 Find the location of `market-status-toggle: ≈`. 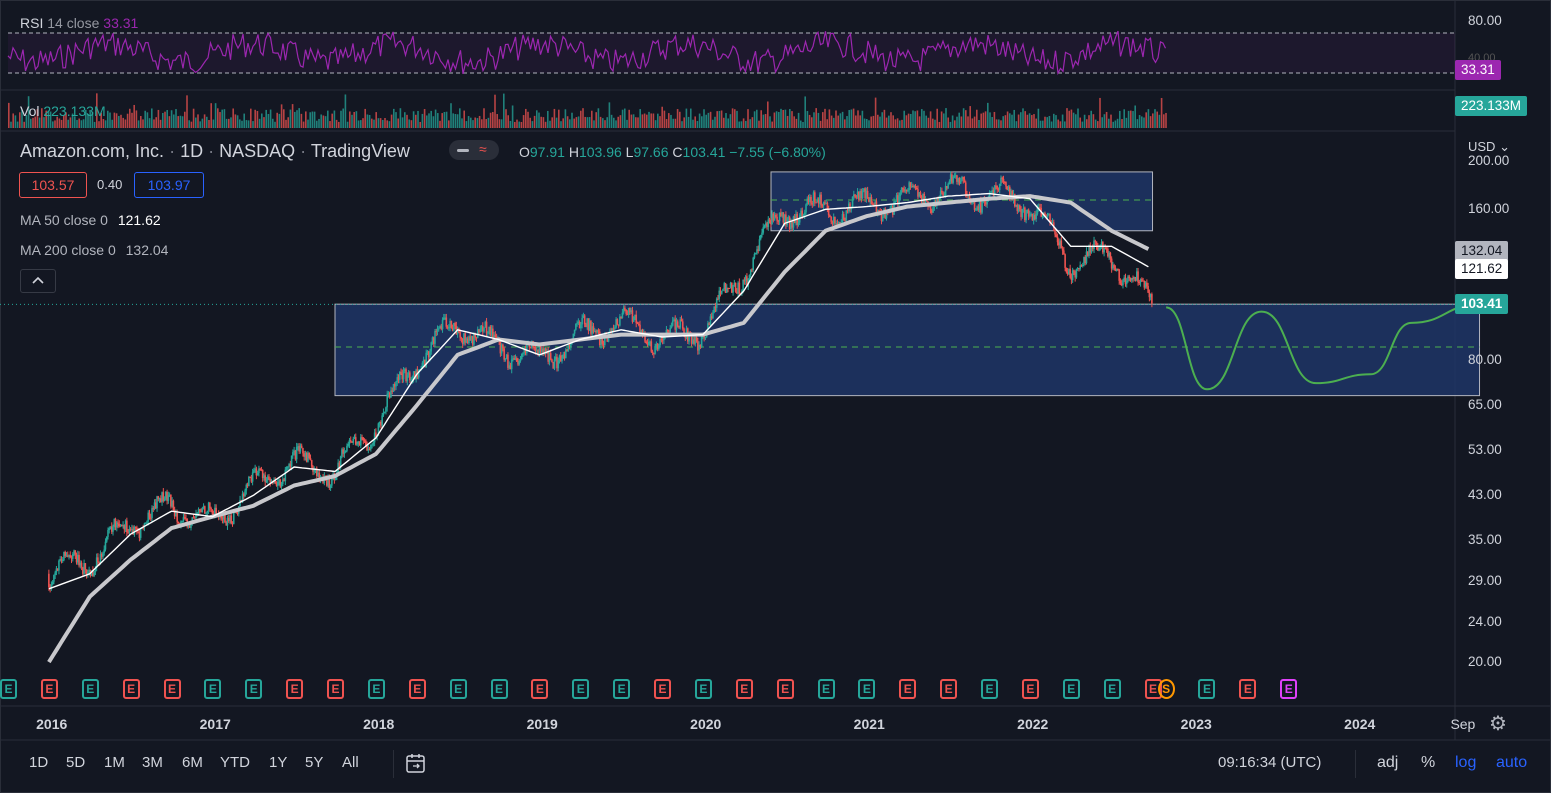

market-status-toggle: ≈ is located at coordinates (474, 150).